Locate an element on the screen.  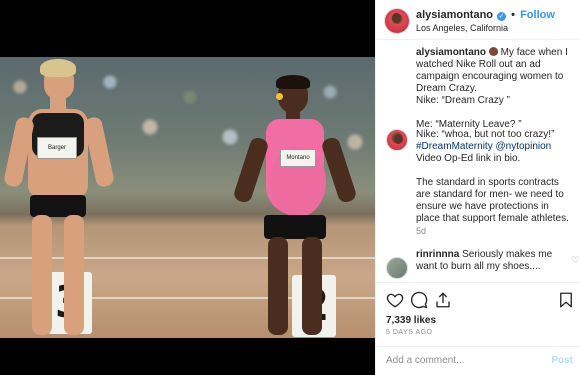
comment-like-heart-icon: ♡ is located at coordinates (575, 260).